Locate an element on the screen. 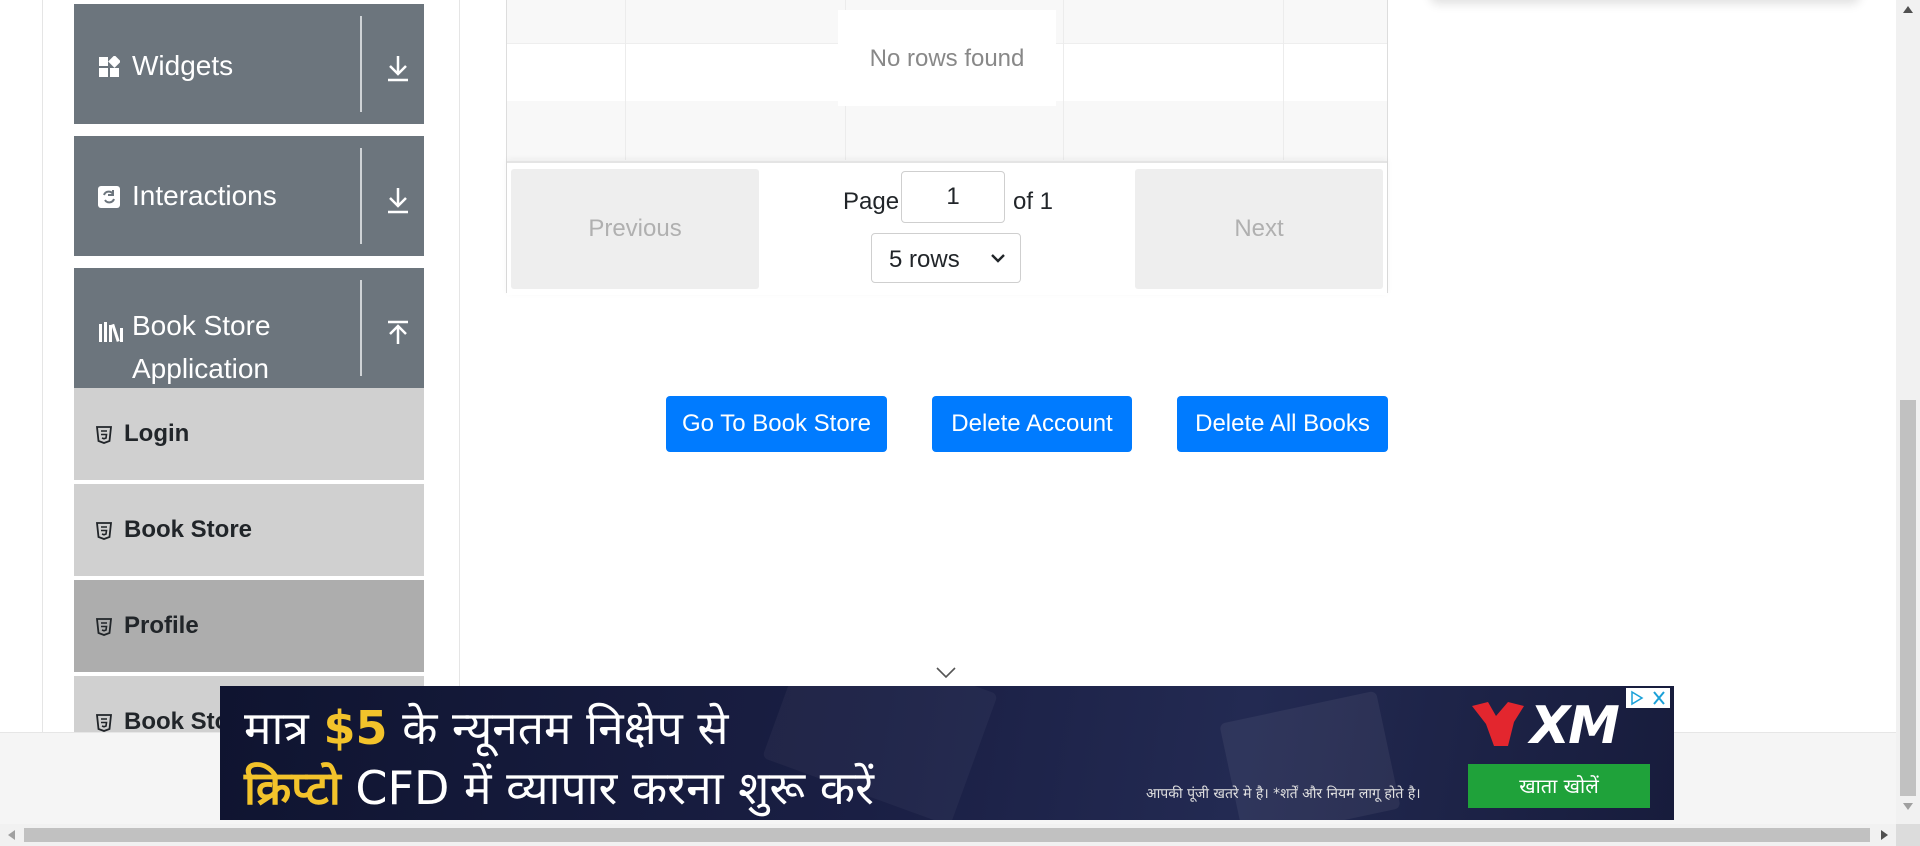 The width and height of the screenshot is (1920, 846). sidebar-group-label: Interactions is located at coordinates (204, 195).